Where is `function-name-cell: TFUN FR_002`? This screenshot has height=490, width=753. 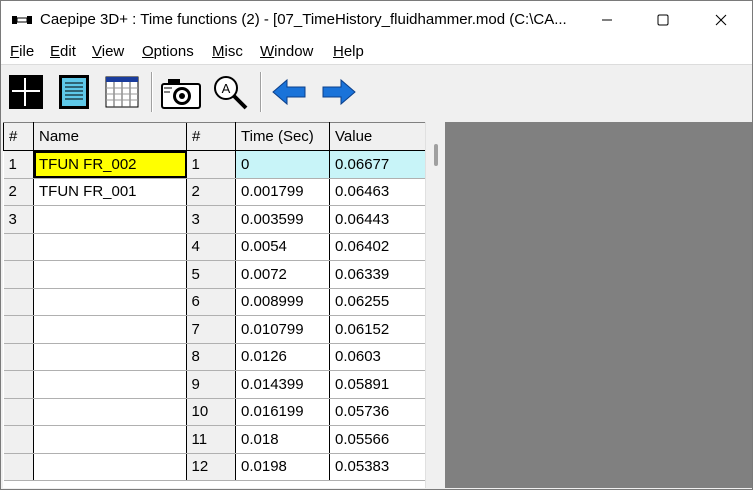 function-name-cell: TFUN FR_002 is located at coordinates (110, 164).